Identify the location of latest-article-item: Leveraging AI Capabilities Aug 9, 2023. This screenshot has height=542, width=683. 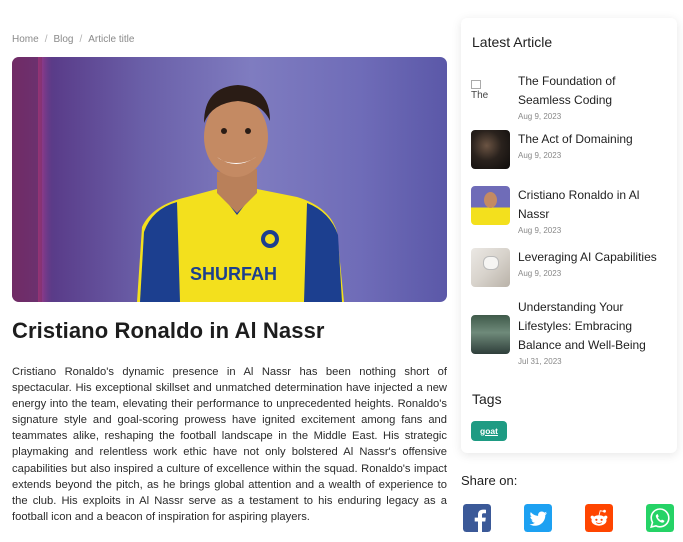
(571, 267).